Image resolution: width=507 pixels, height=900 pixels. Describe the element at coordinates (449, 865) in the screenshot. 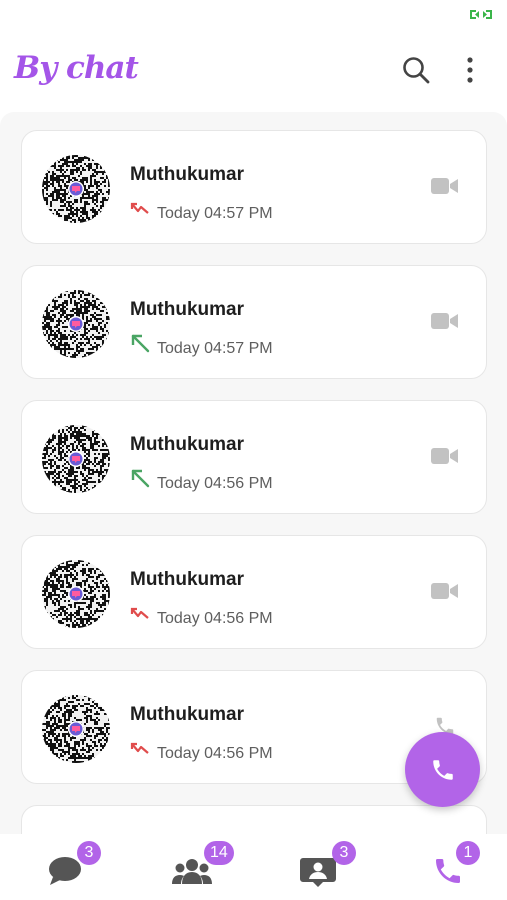

I see `nav-calls: 1` at that location.